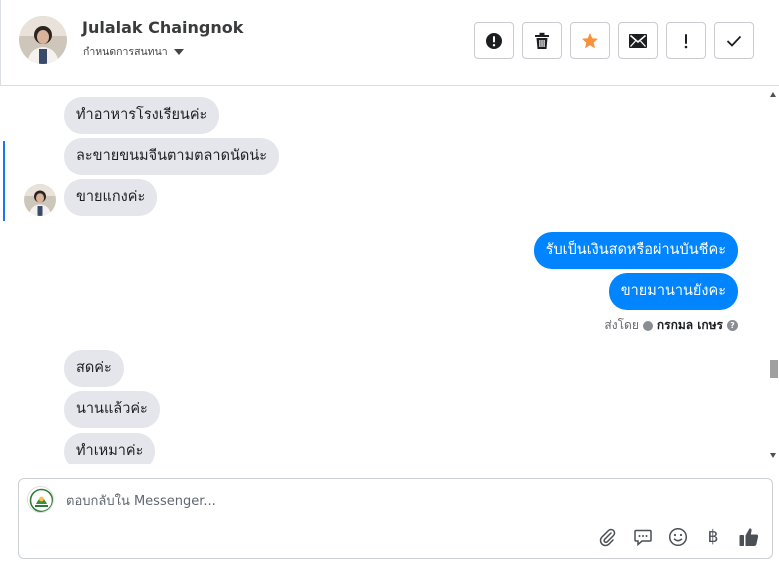  What do you see at coordinates (395, 518) in the screenshot?
I see `reply-composer: ฿` at bounding box center [395, 518].